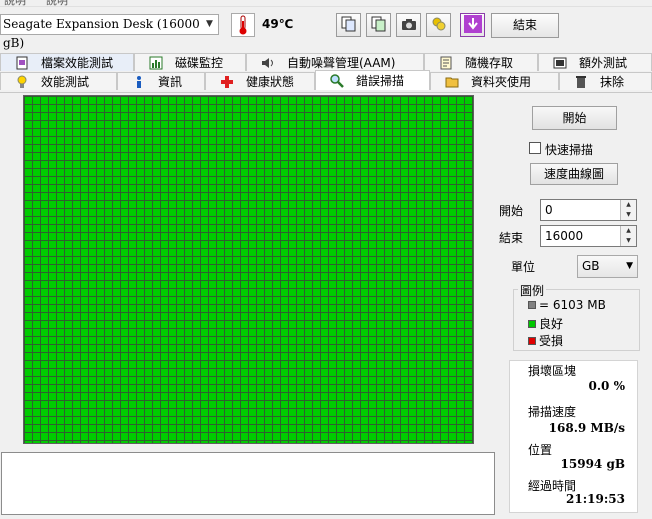  Describe the element at coordinates (574, 118) in the screenshot. I see `start-scan-button: 開始` at that location.